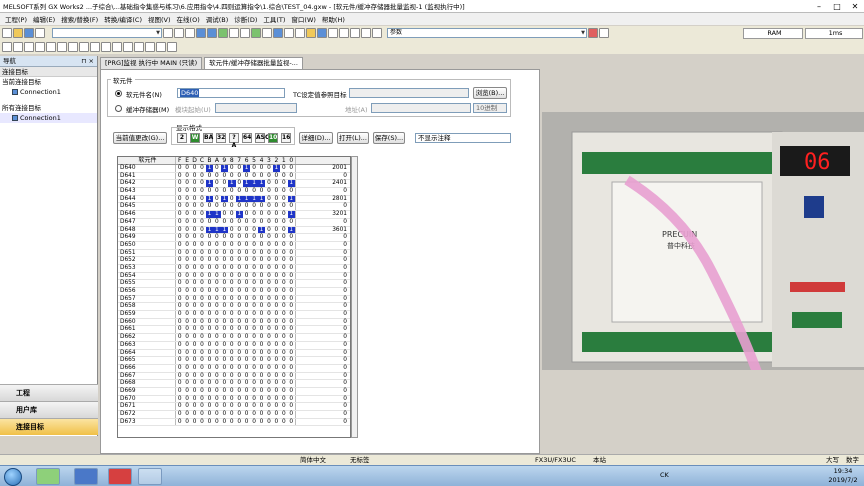 This screenshot has width=864, height=486. Describe the element at coordinates (188, 19) in the screenshot. I see `menu-item-5: 在线(O)` at that location.